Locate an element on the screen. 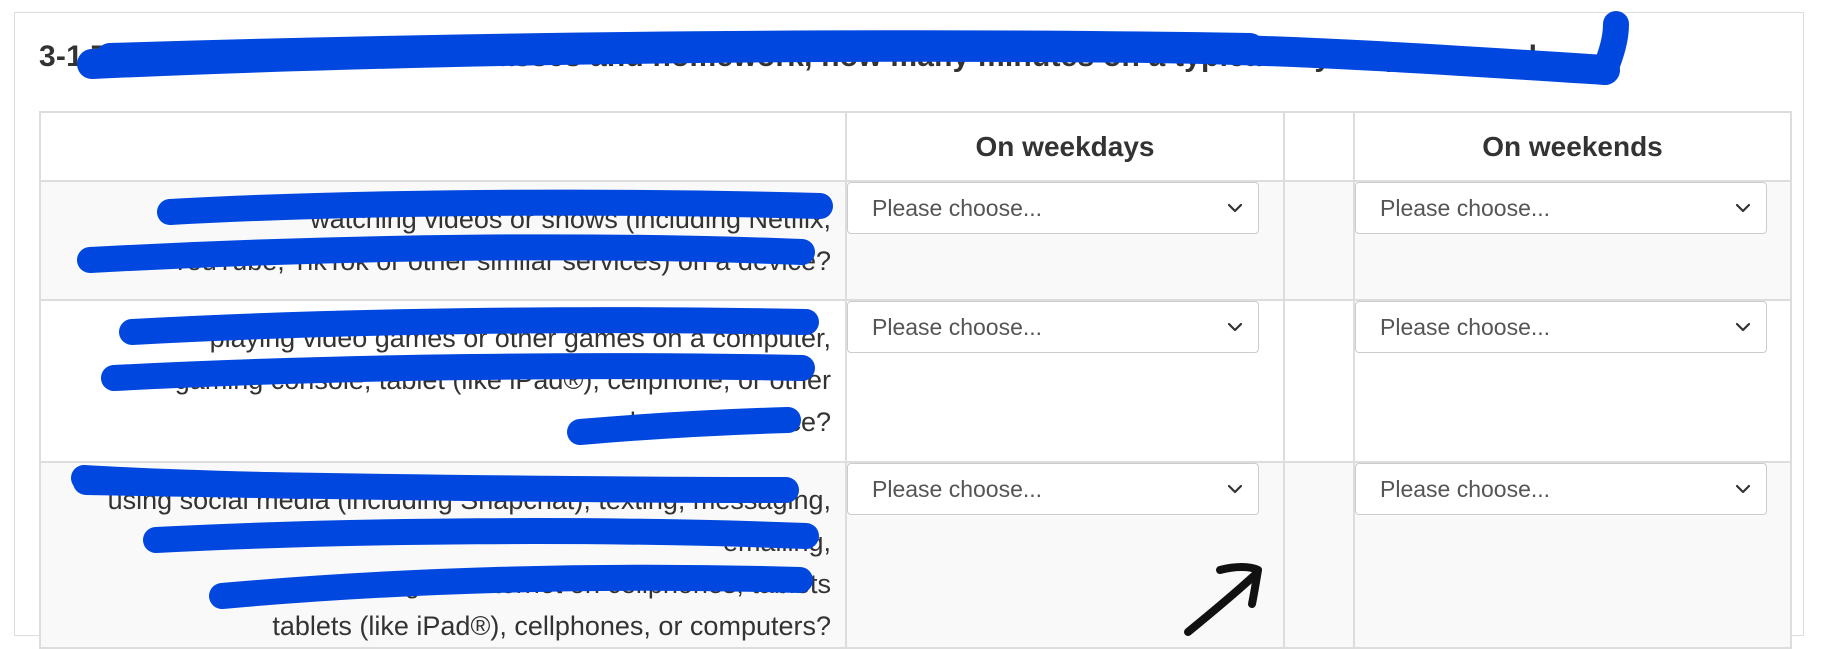 The width and height of the screenshot is (1825, 649). header-row: On weekdays On weekends is located at coordinates (915, 146).